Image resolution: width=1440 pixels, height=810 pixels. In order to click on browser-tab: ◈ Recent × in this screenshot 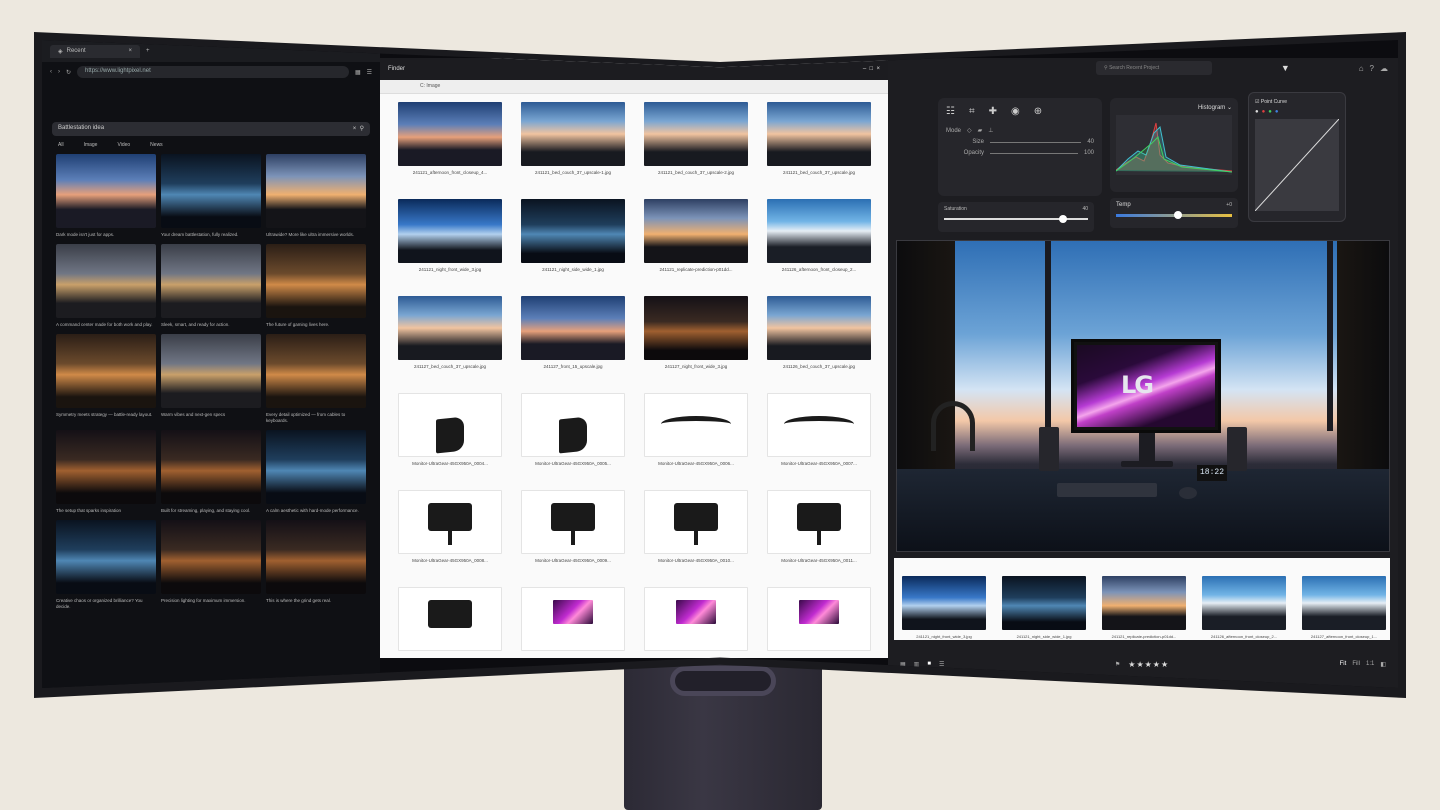, I will do `click(95, 51)`.